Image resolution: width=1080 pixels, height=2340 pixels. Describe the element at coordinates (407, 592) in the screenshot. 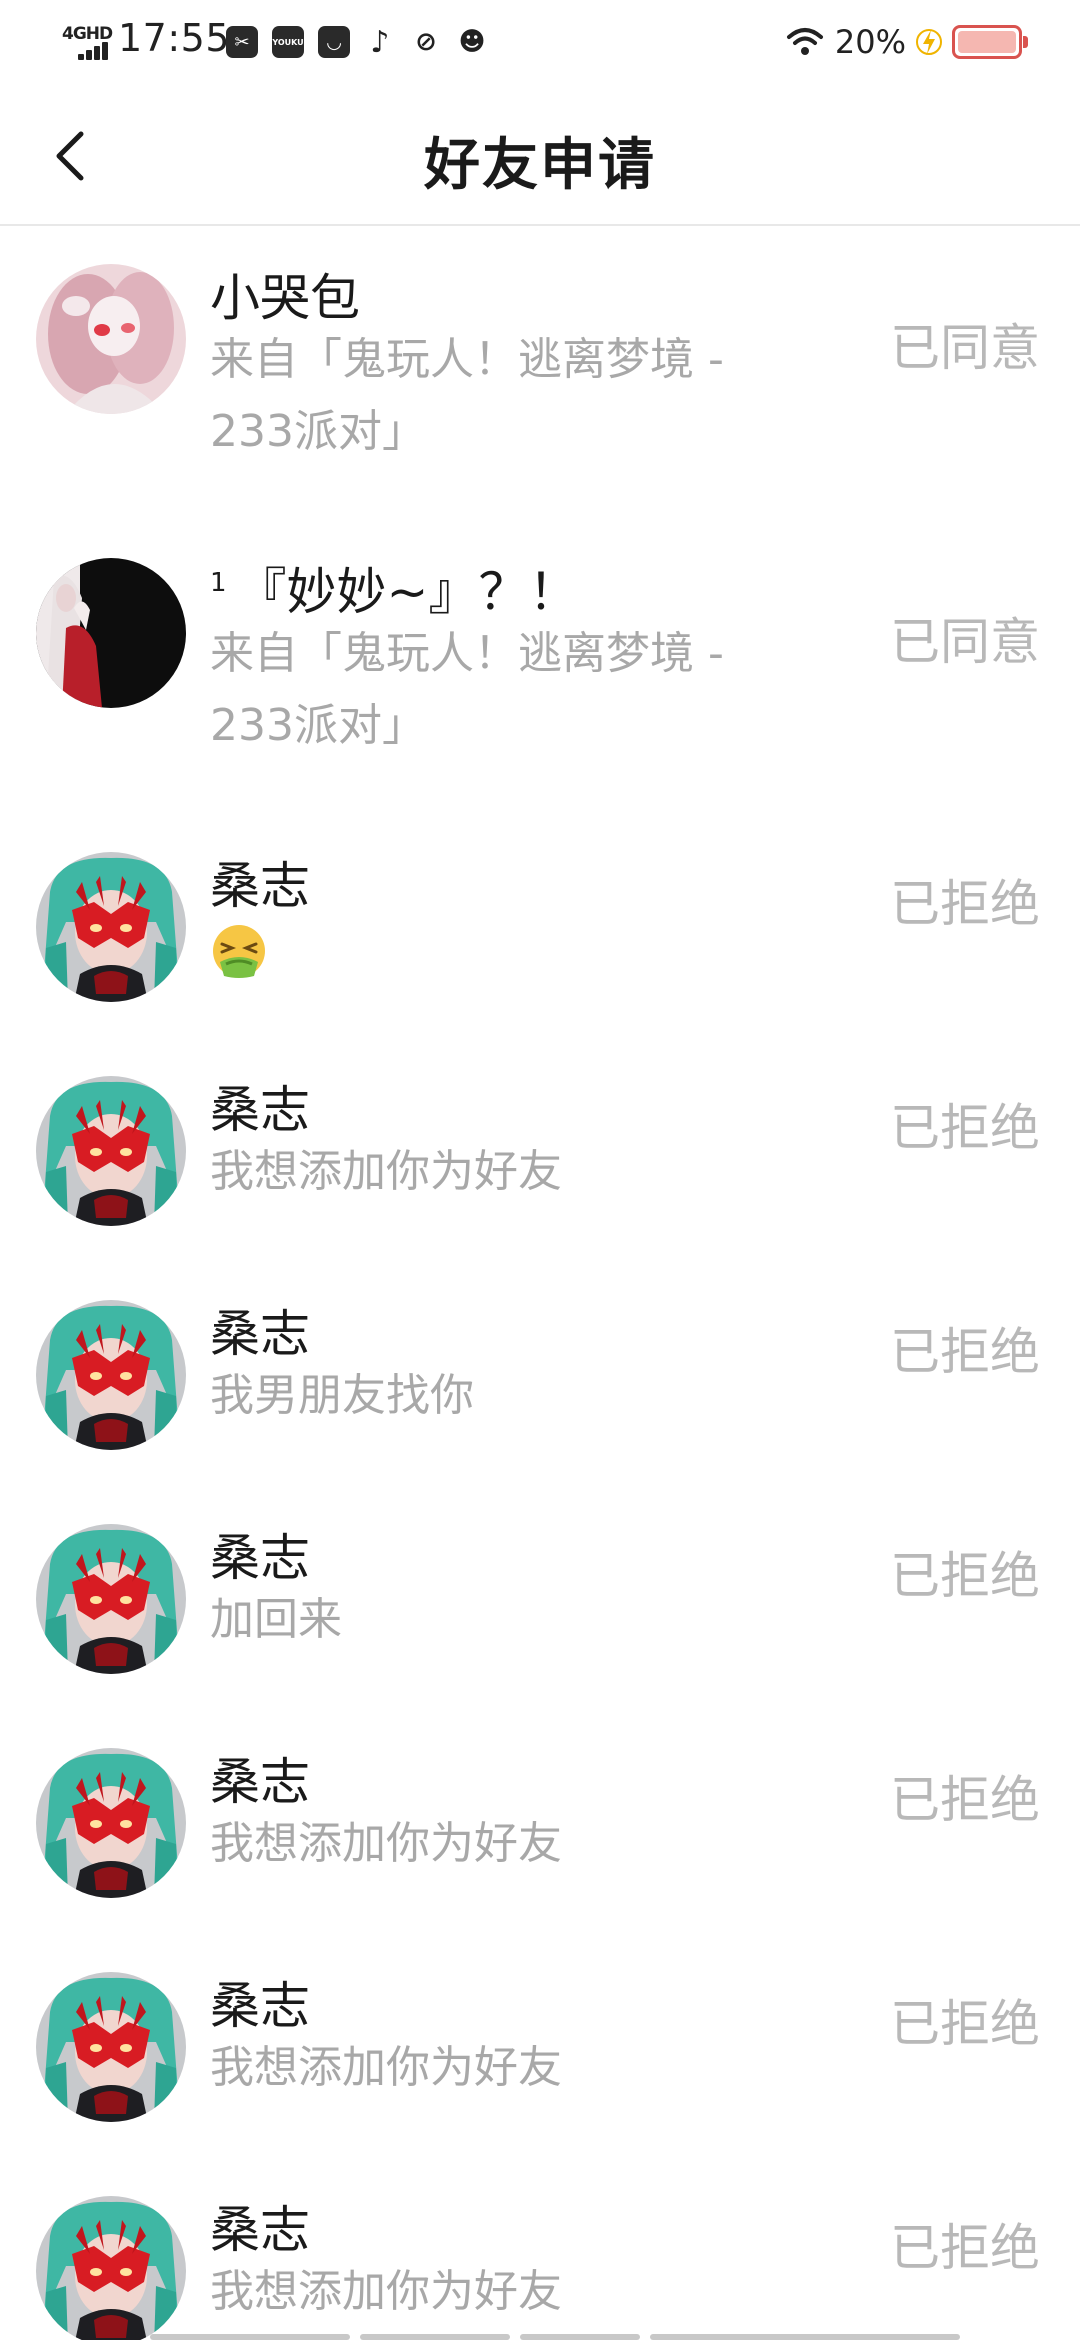

I see `requester-name-text: 『妙妙~』？！` at that location.